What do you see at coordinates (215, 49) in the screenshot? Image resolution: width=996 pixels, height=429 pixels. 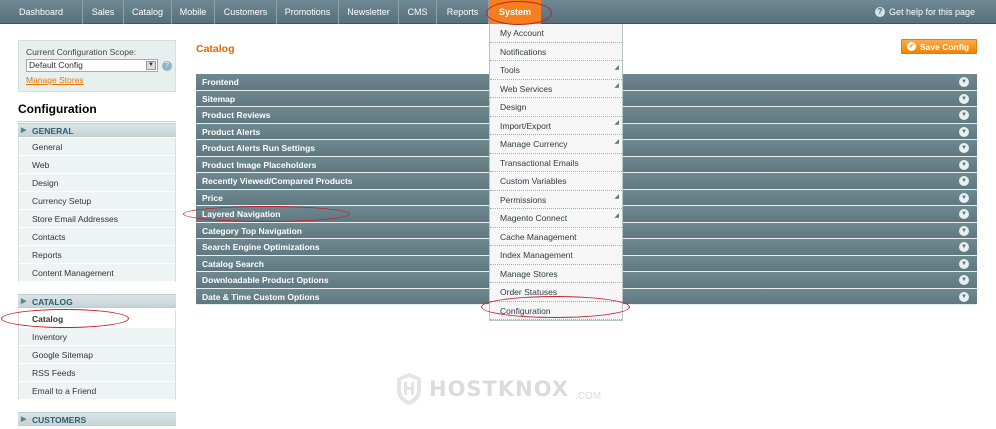 I see `page-title: Catalog` at bounding box center [215, 49].